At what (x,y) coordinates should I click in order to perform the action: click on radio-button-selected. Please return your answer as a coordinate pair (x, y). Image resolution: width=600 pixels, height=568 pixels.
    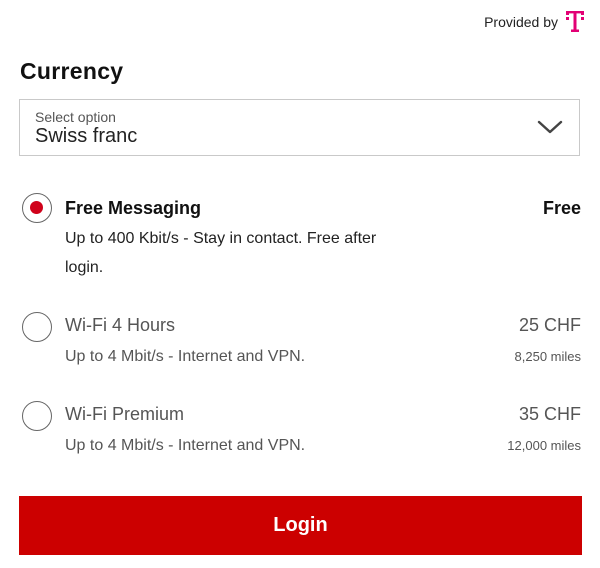
    Looking at the image, I should click on (37, 208).